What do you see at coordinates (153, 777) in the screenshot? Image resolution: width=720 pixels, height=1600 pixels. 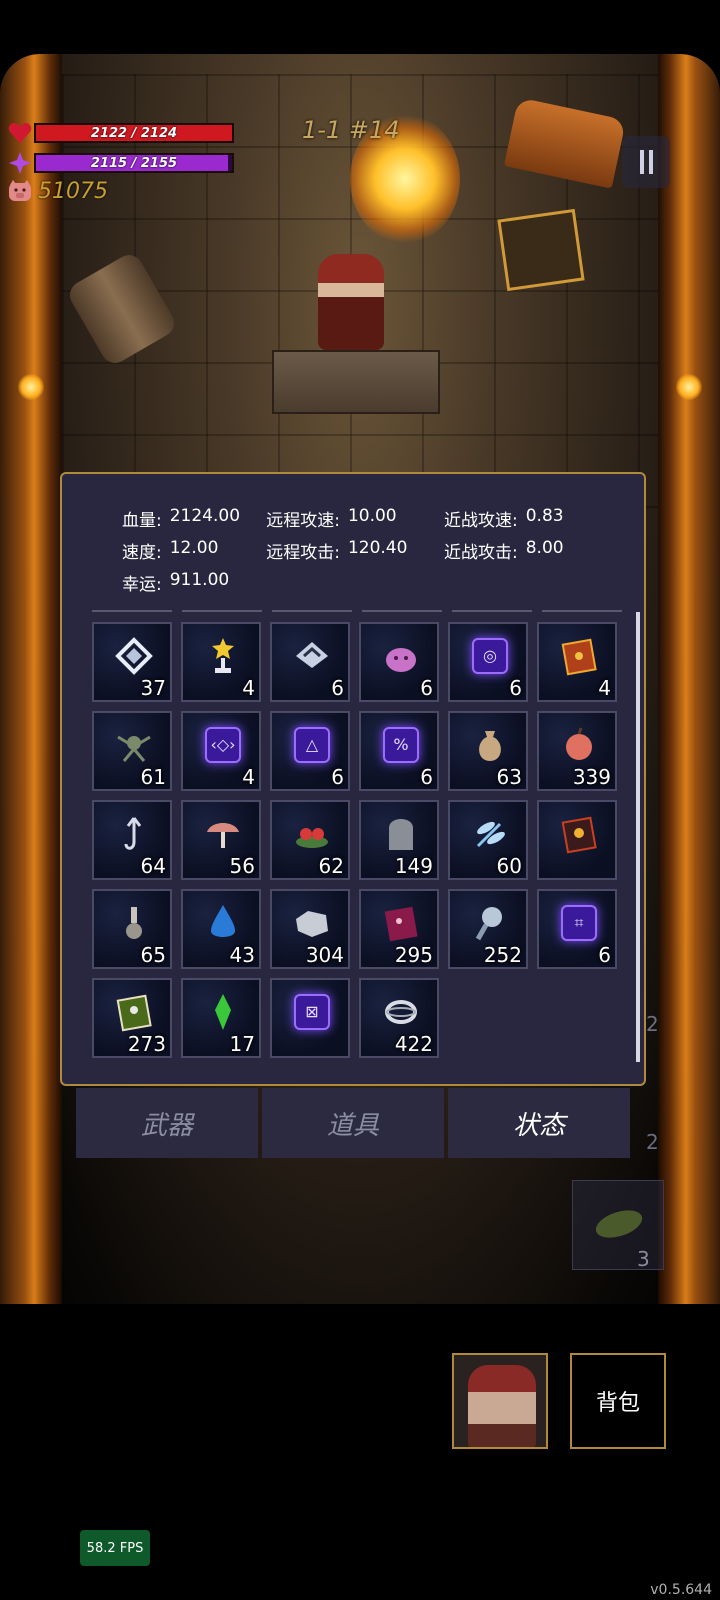 I see `item-count: 61` at bounding box center [153, 777].